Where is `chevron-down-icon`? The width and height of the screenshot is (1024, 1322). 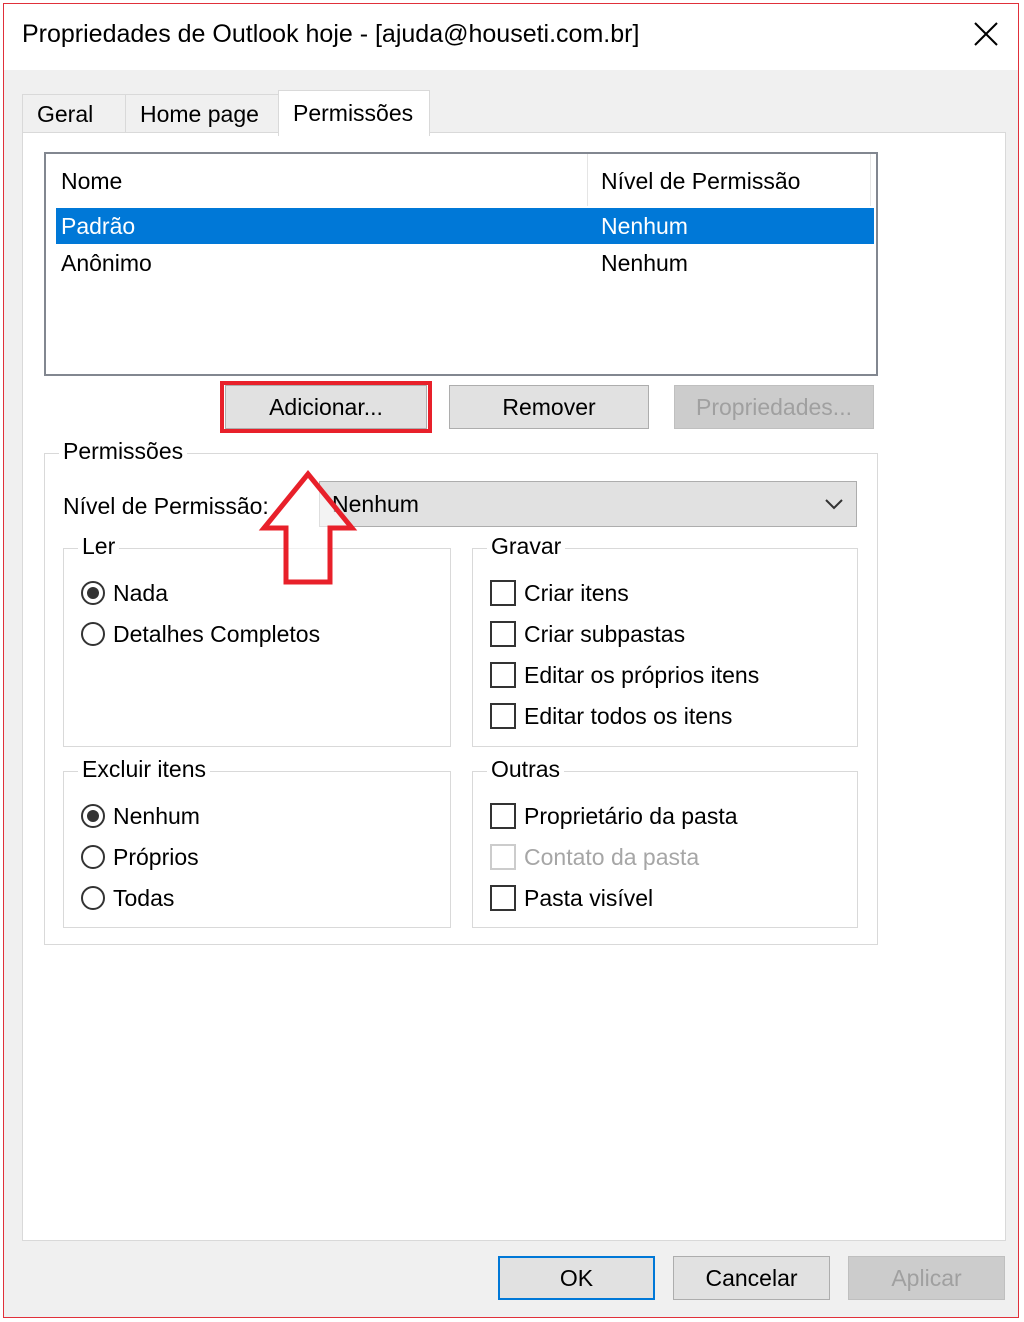 chevron-down-icon is located at coordinates (834, 504).